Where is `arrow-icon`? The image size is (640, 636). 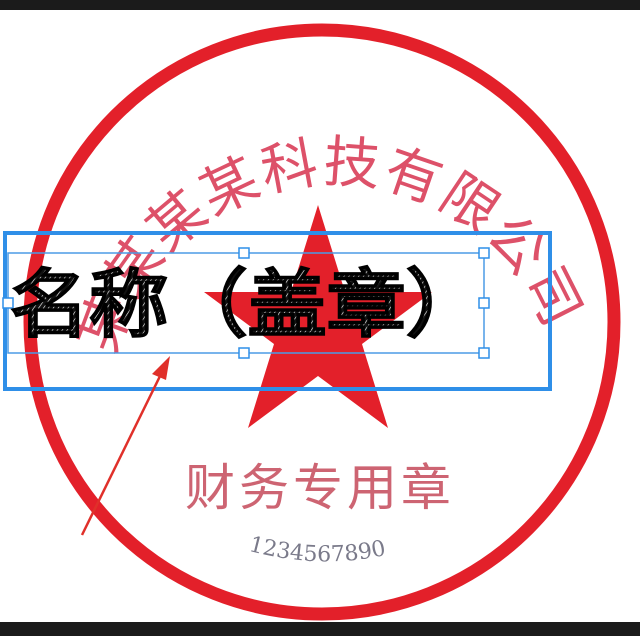 arrow-icon is located at coordinates (125, 446).